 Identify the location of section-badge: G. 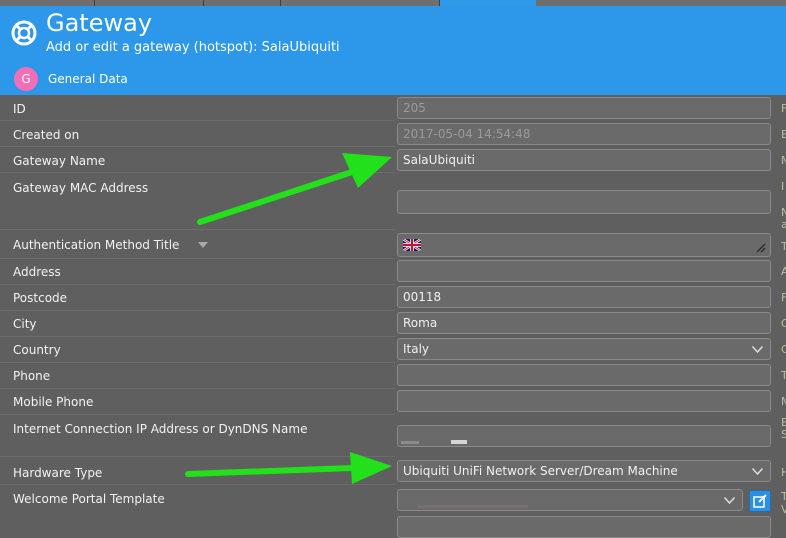
(26, 79).